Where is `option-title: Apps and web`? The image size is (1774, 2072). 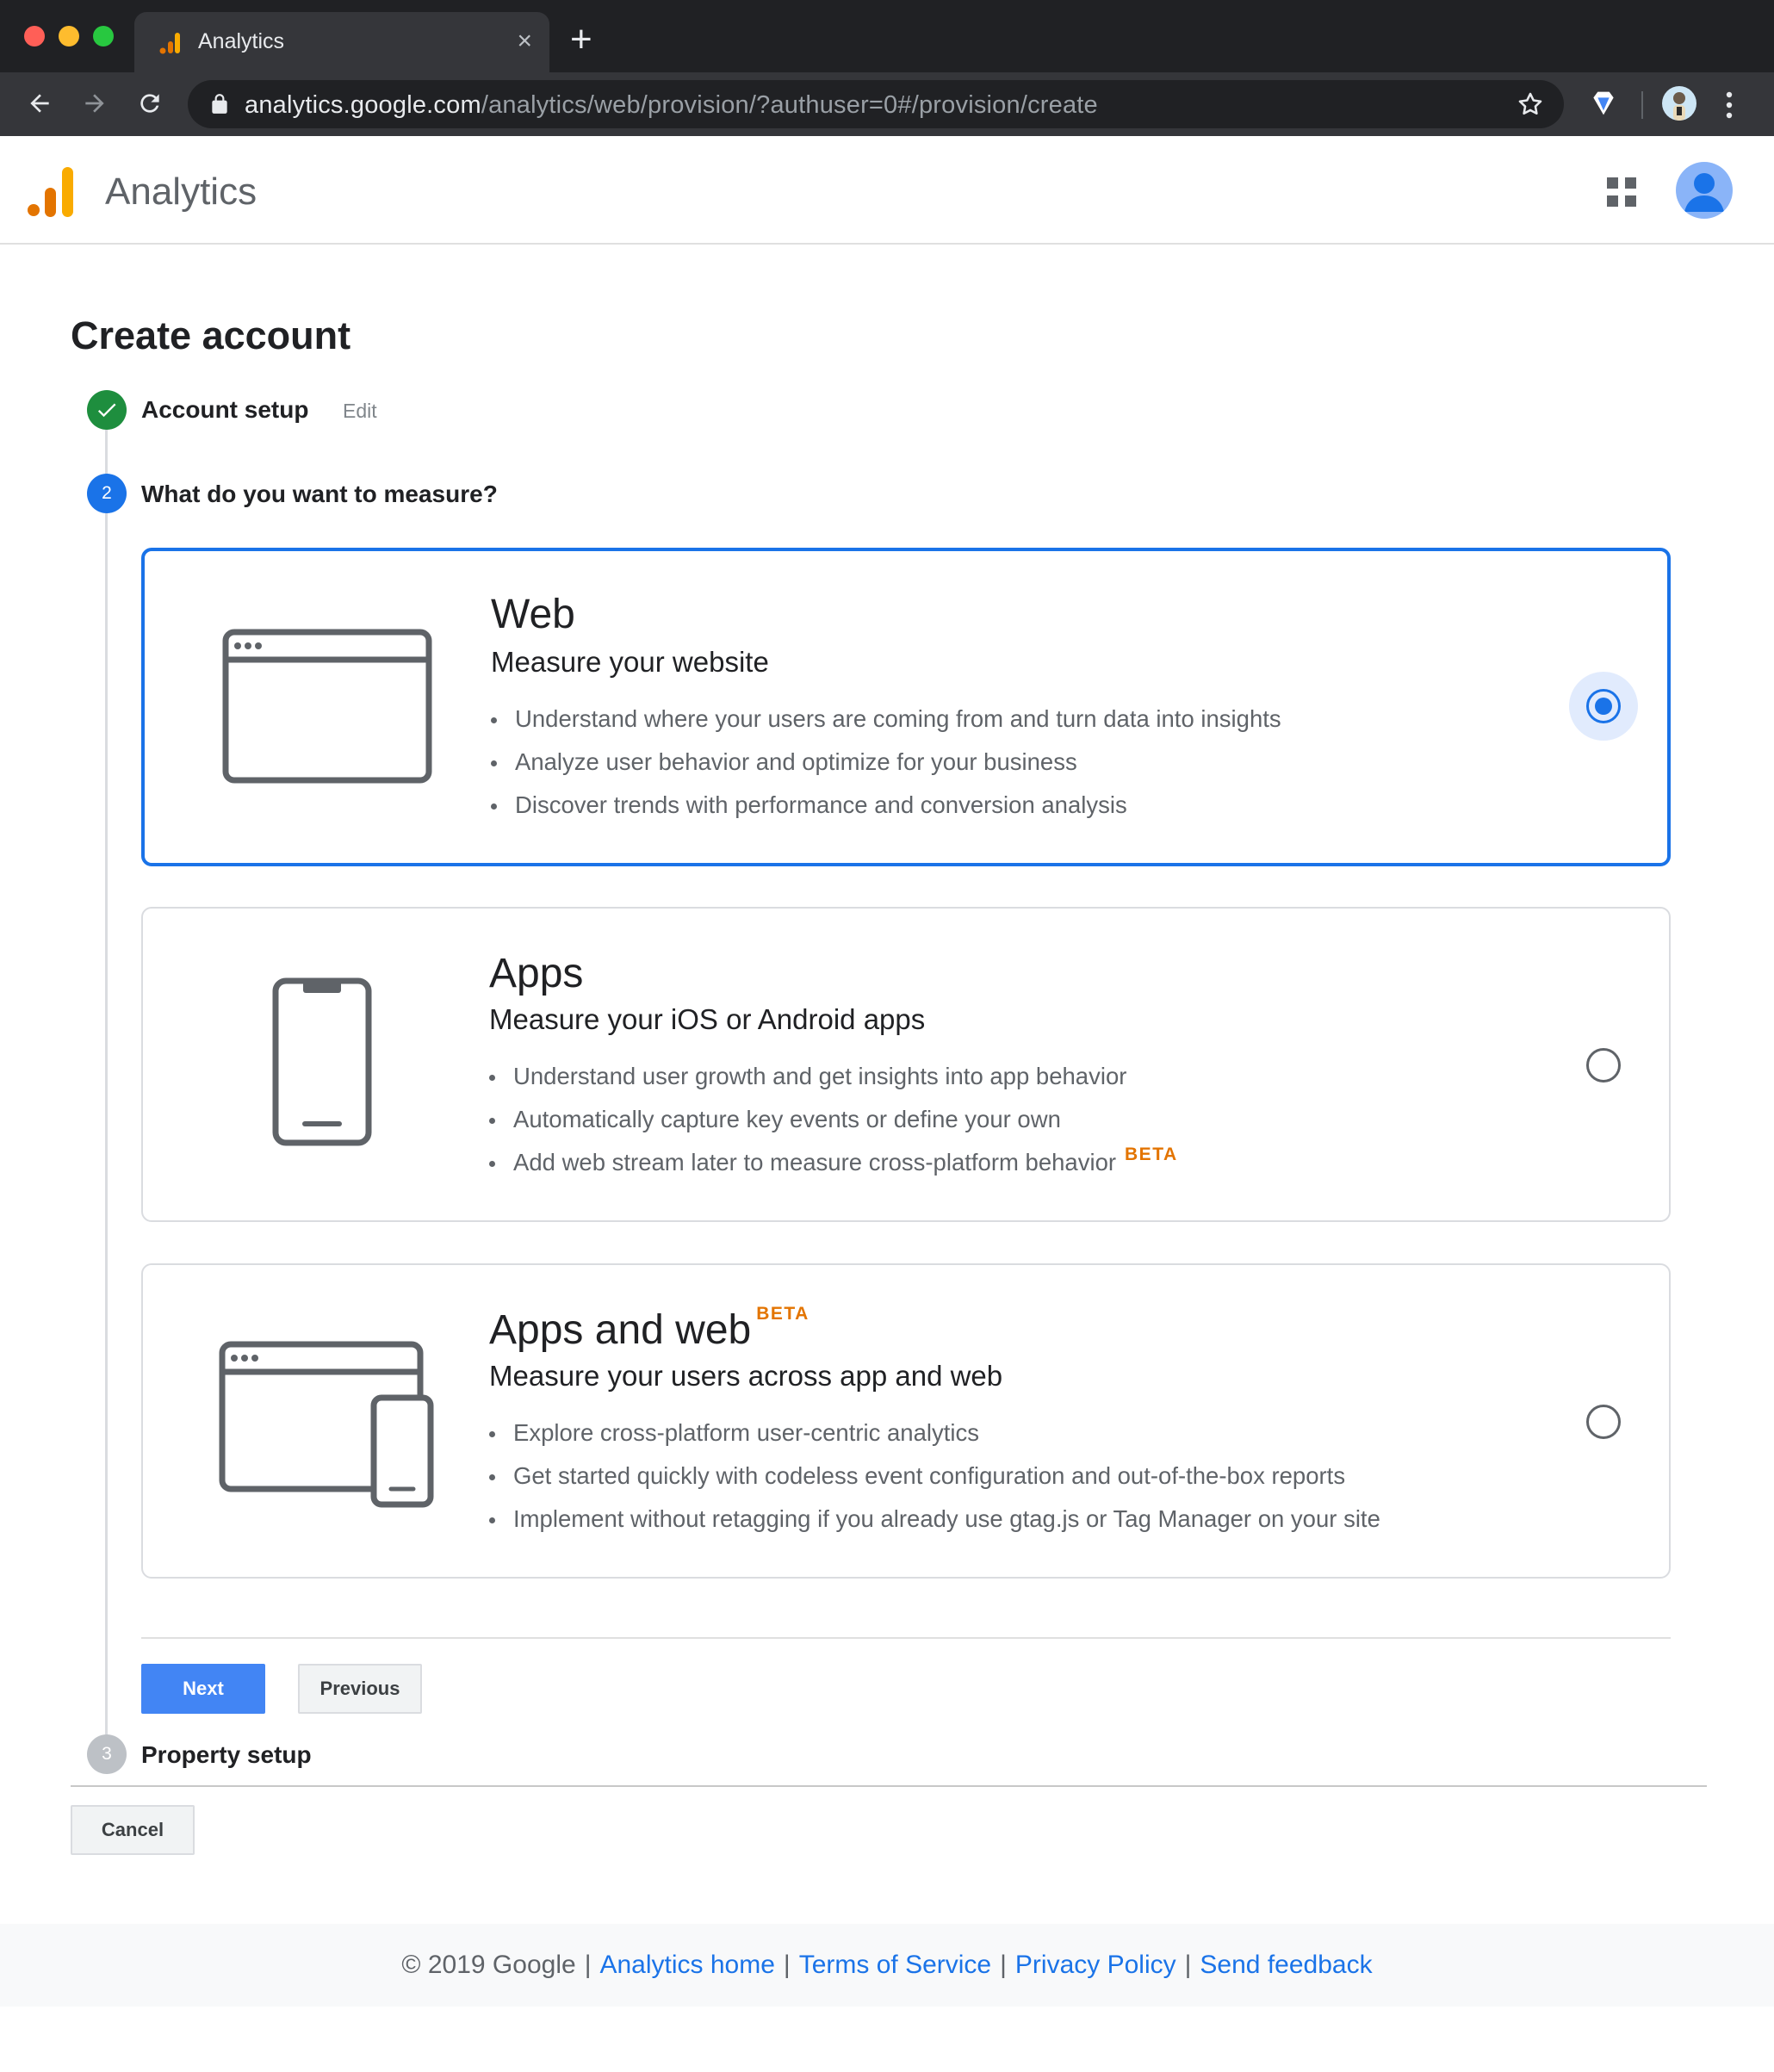
option-title: Apps and web is located at coordinates (621, 1330).